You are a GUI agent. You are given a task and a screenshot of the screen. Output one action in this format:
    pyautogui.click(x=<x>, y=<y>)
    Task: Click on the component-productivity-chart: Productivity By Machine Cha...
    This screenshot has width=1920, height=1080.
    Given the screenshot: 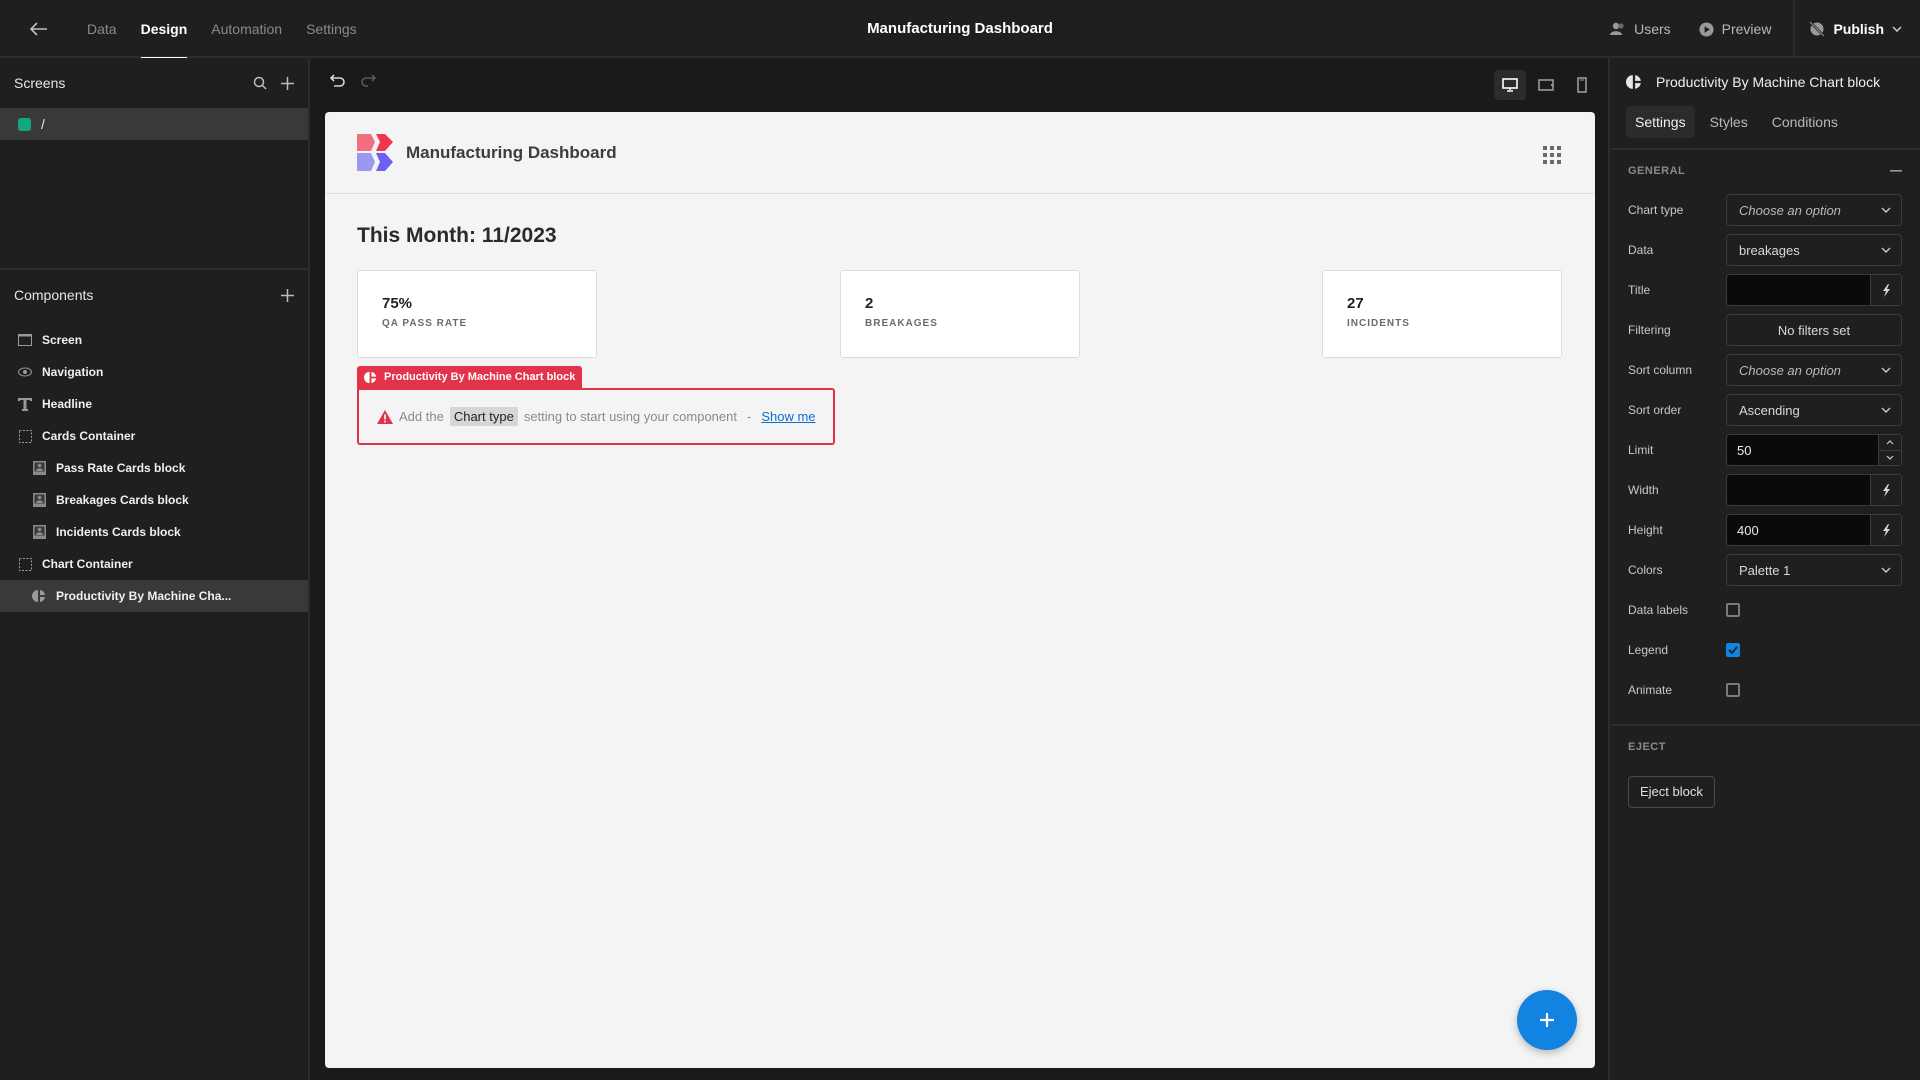 What is the action you would take?
    pyautogui.click(x=154, y=596)
    